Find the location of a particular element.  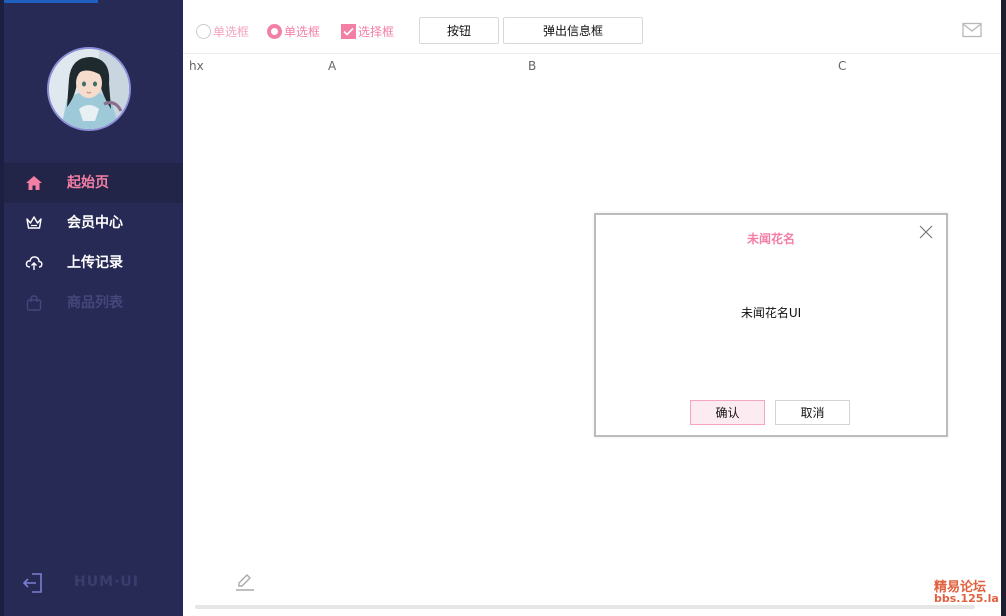

checkbox-label: 选择框 is located at coordinates (376, 32).